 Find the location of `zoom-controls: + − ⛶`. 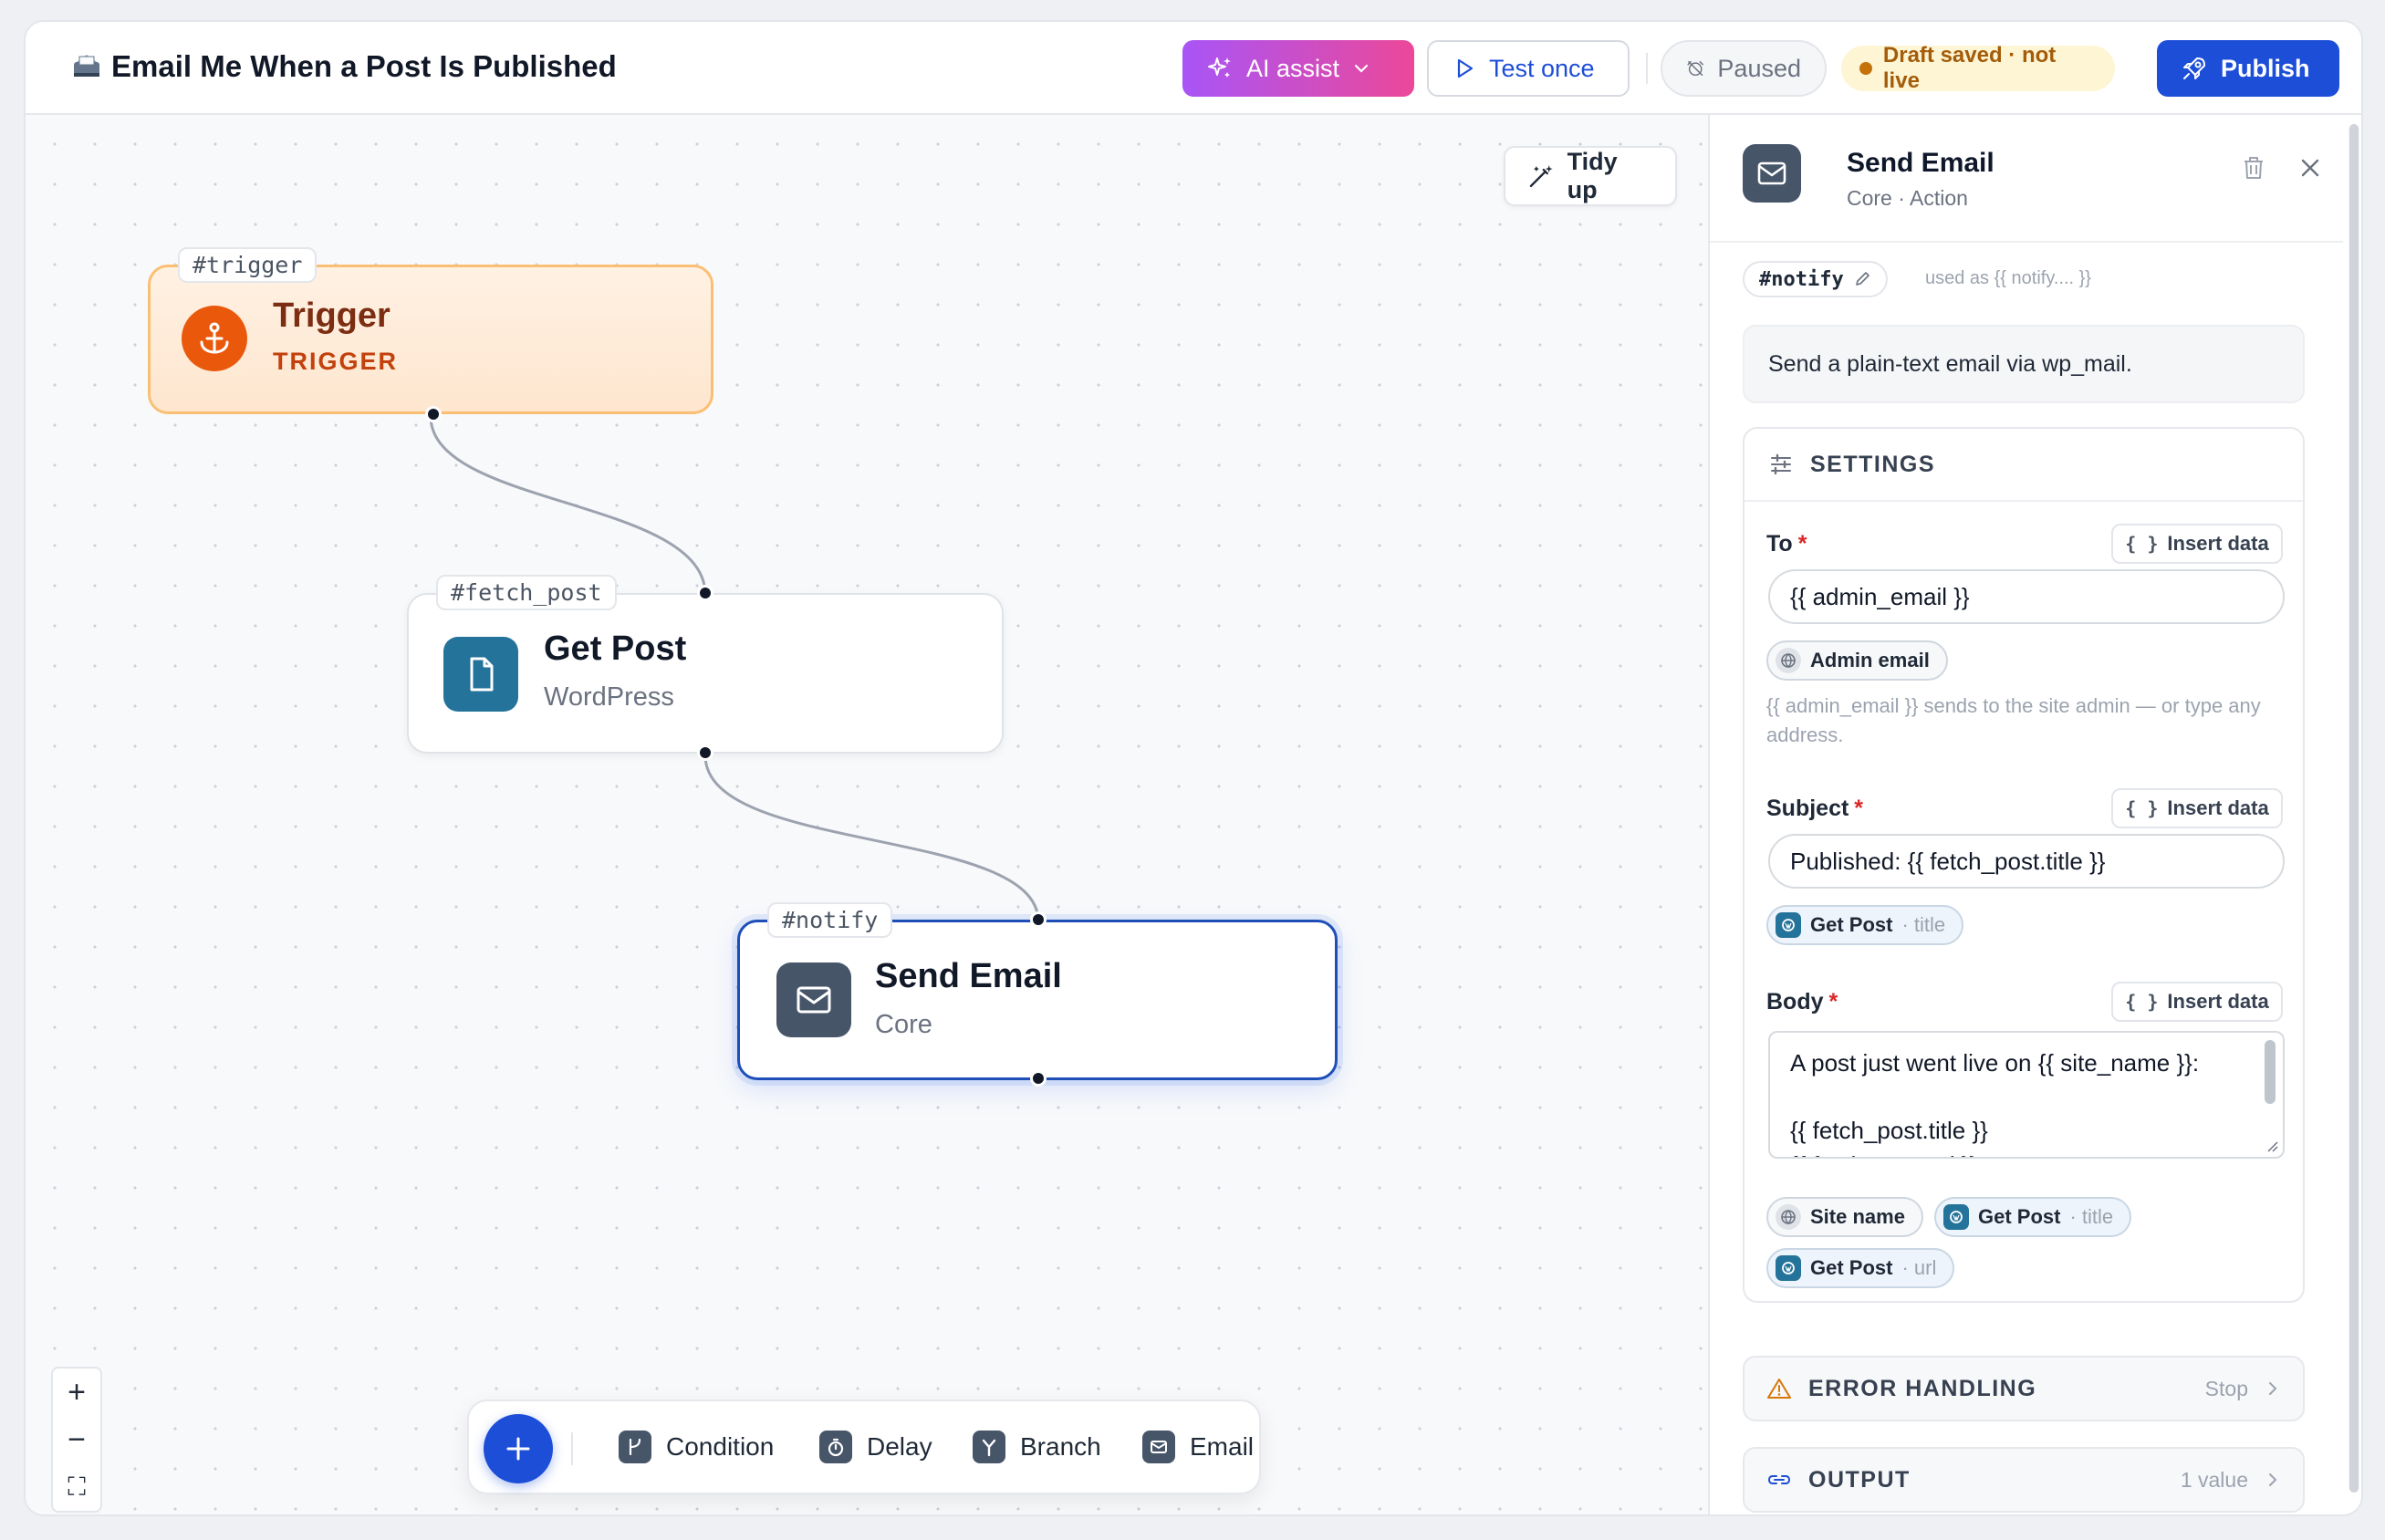

zoom-controls: + − ⛶ is located at coordinates (76, 1440).